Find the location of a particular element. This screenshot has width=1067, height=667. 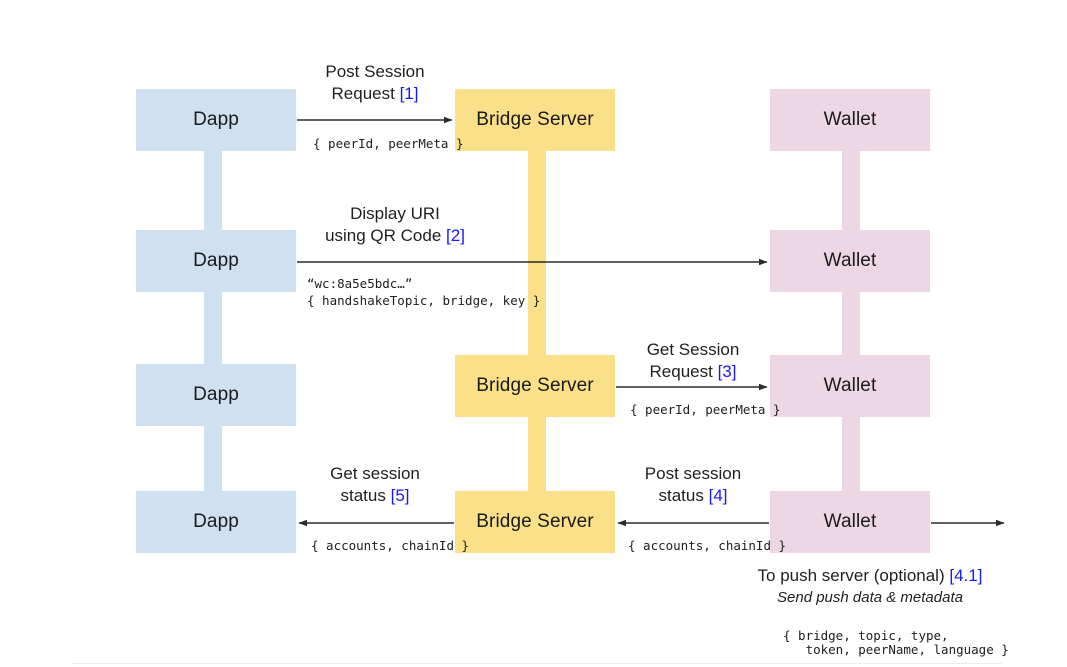

message-payload-1: { peerId, peerMeta } is located at coordinates (388, 143).